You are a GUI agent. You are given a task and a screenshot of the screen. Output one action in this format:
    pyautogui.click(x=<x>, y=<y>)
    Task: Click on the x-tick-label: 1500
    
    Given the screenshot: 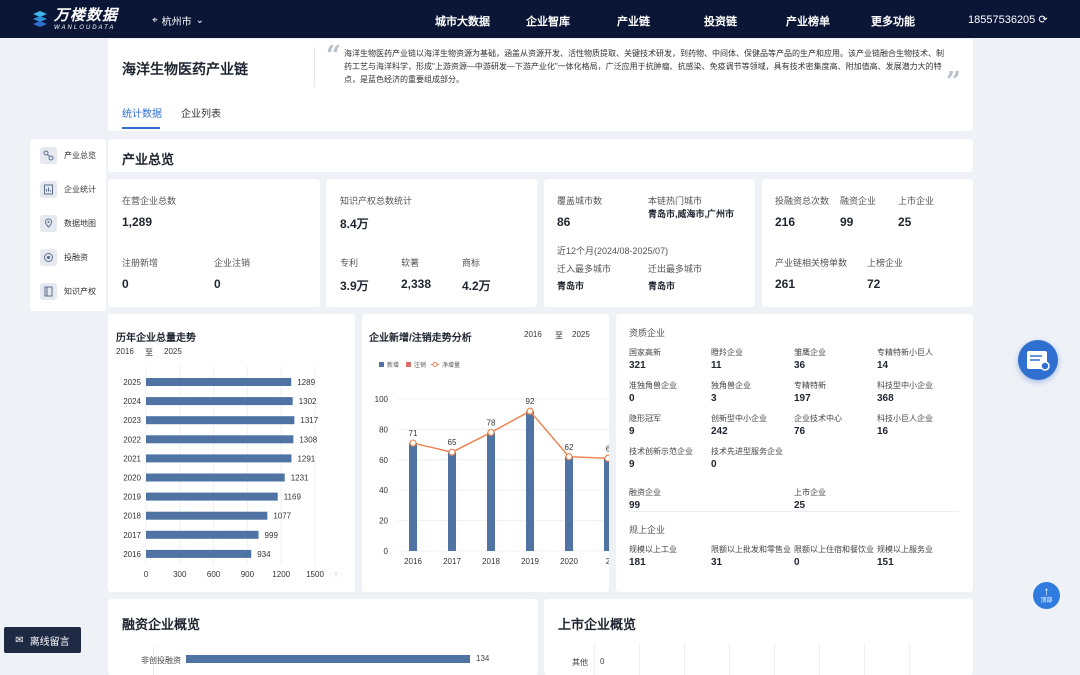 What is the action you would take?
    pyautogui.click(x=315, y=574)
    